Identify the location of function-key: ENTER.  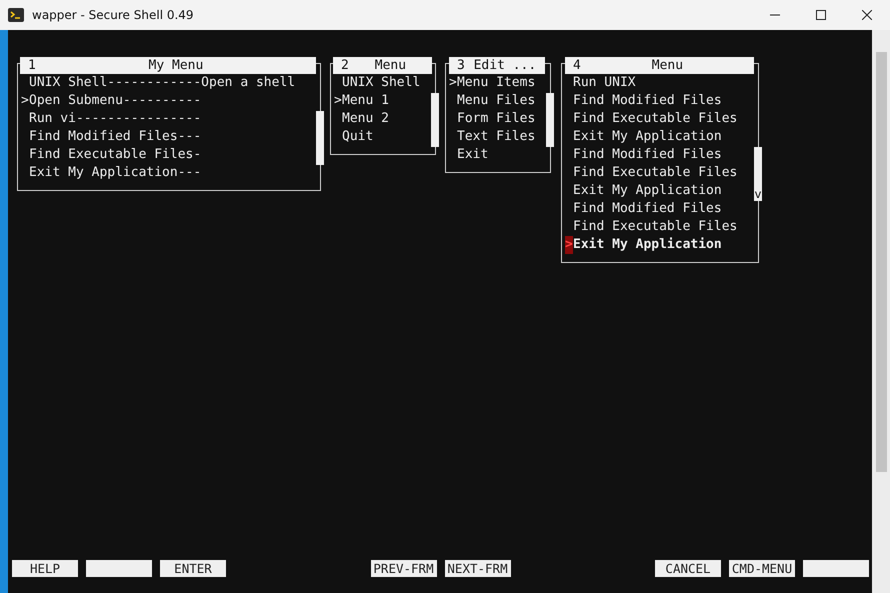
(193, 568).